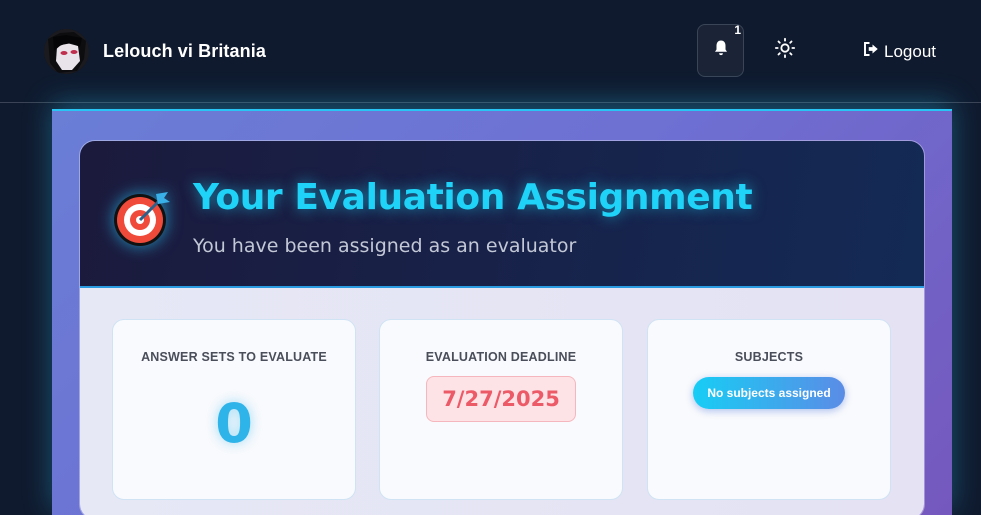 The height and width of the screenshot is (515, 981). Describe the element at coordinates (385, 246) in the screenshot. I see `page-subtitle: You have been assigned as an evaluator` at that location.